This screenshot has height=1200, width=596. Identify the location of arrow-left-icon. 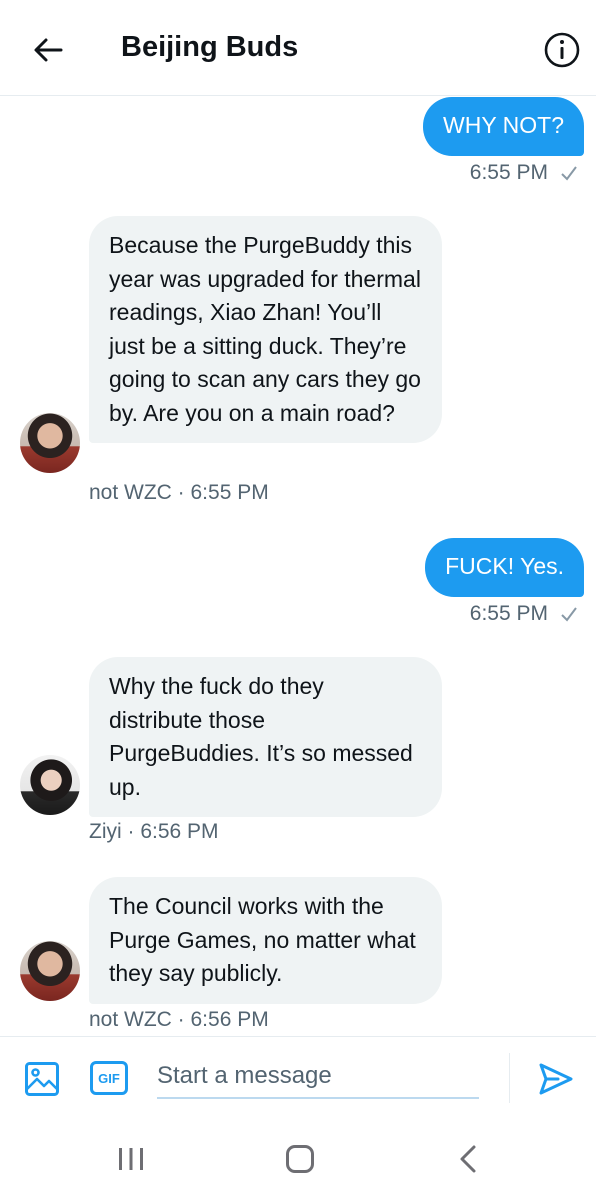
(48, 50).